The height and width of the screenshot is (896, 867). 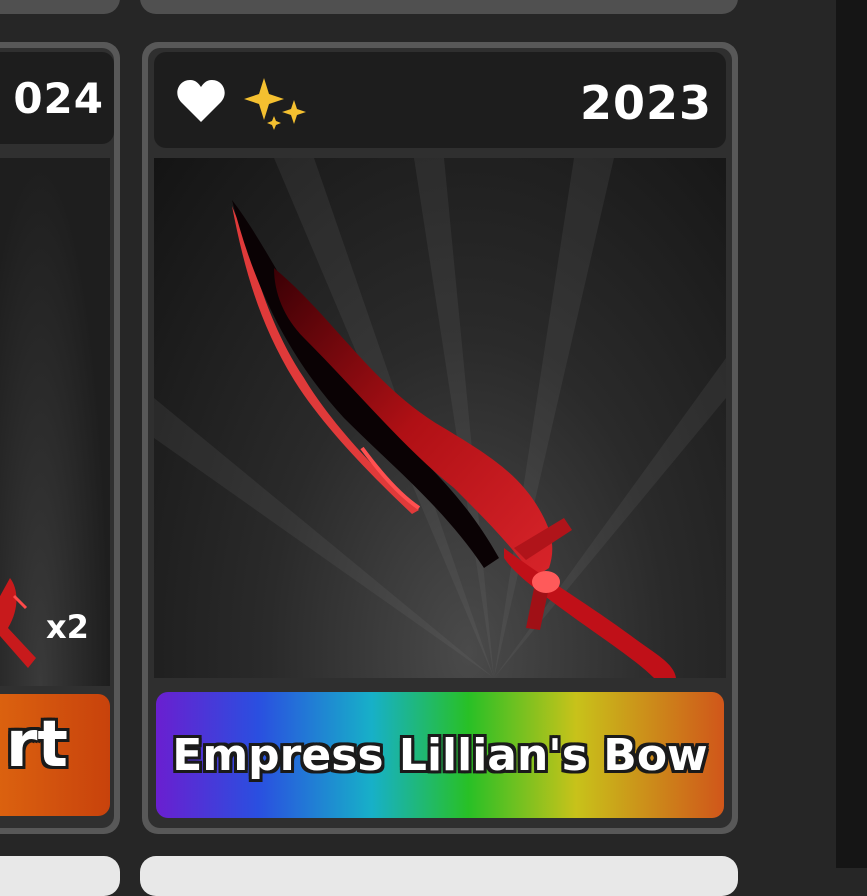 I want to click on left-card-header: 024, so click(x=57, y=98).